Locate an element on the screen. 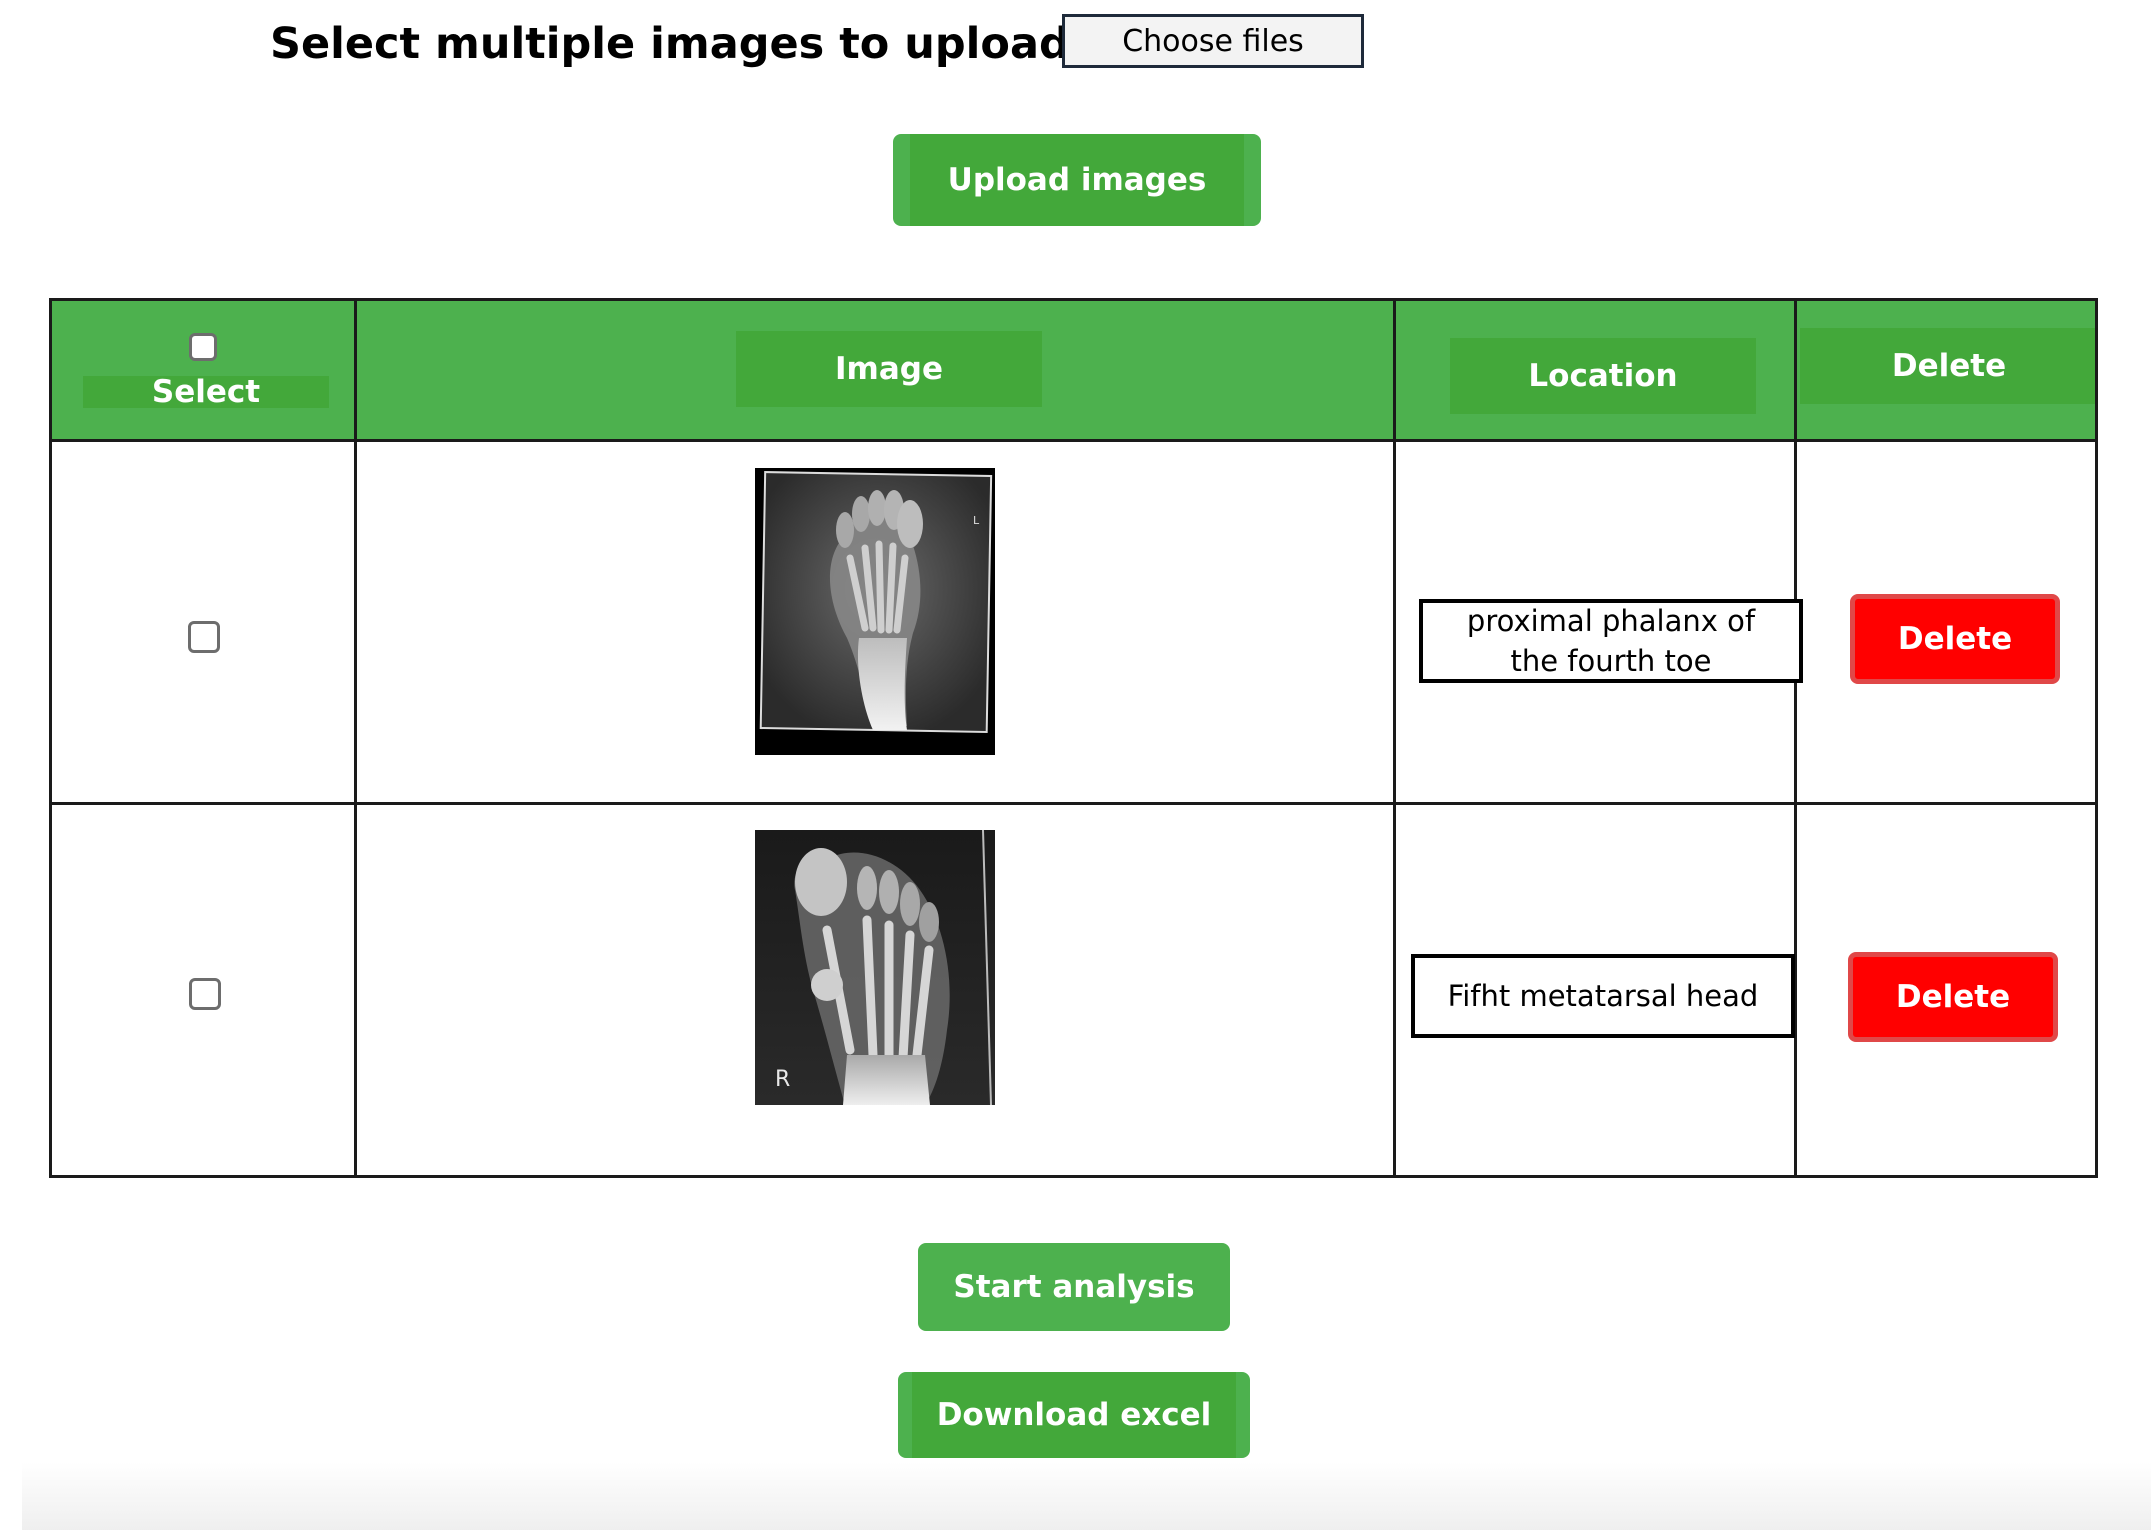 The height and width of the screenshot is (1540, 2151). select-all-checkbox is located at coordinates (203, 347).